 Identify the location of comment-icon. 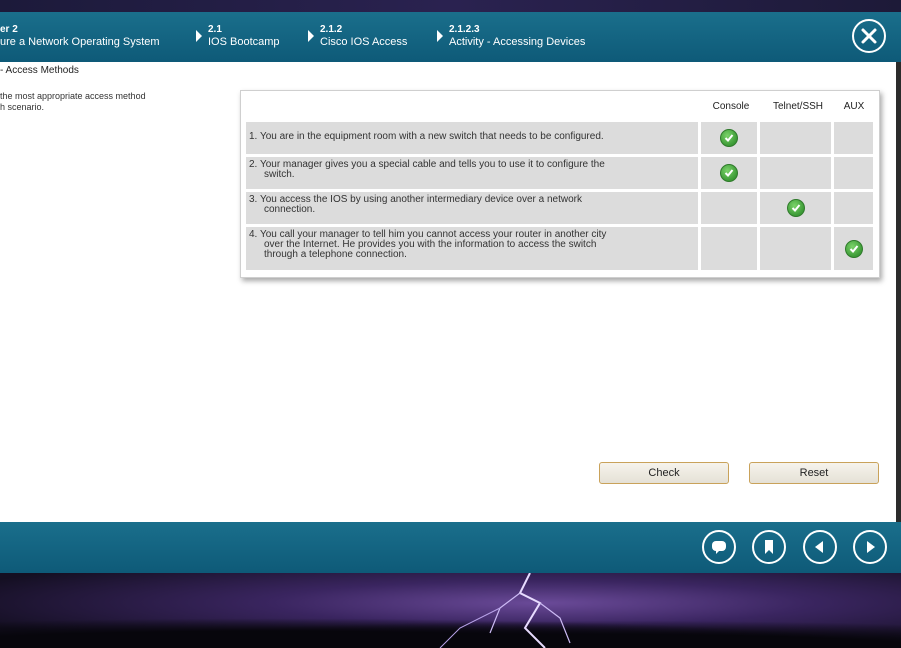
(719, 547).